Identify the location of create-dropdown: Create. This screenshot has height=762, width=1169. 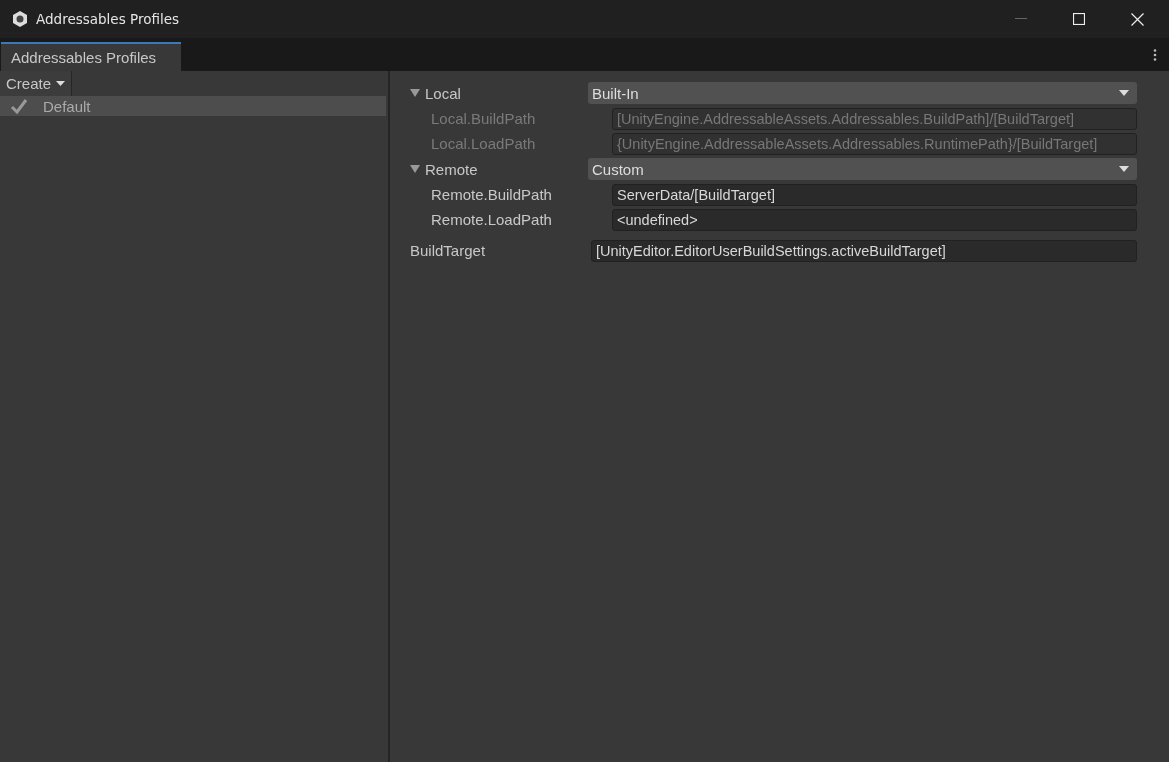
(36, 83).